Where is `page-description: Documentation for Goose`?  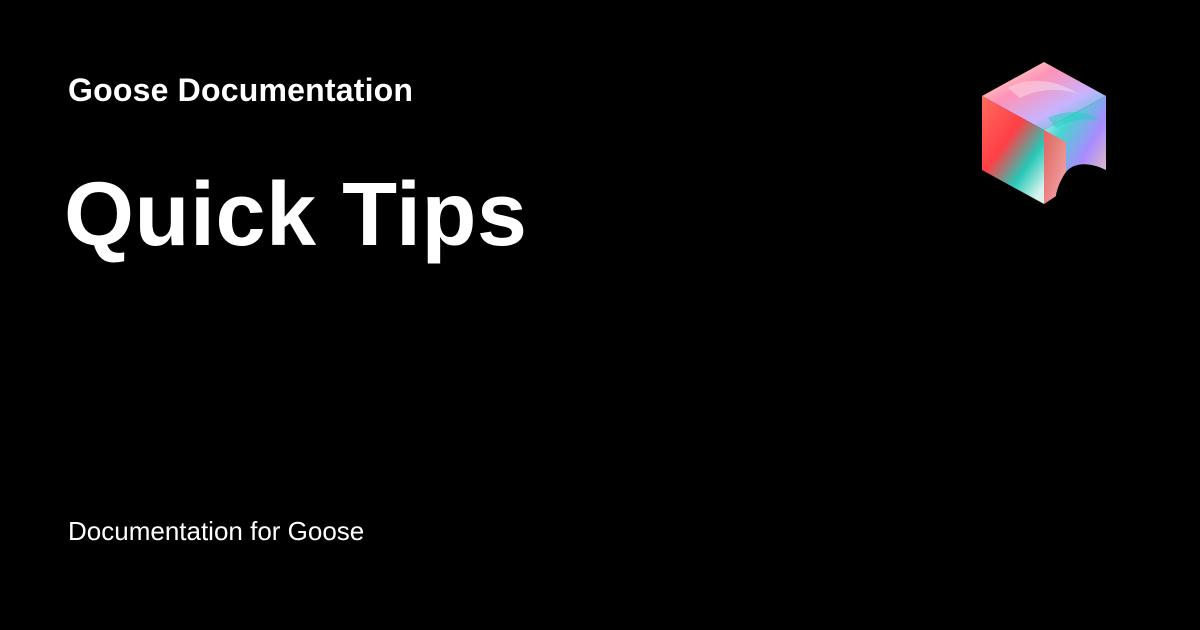
page-description: Documentation for Goose is located at coordinates (216, 531).